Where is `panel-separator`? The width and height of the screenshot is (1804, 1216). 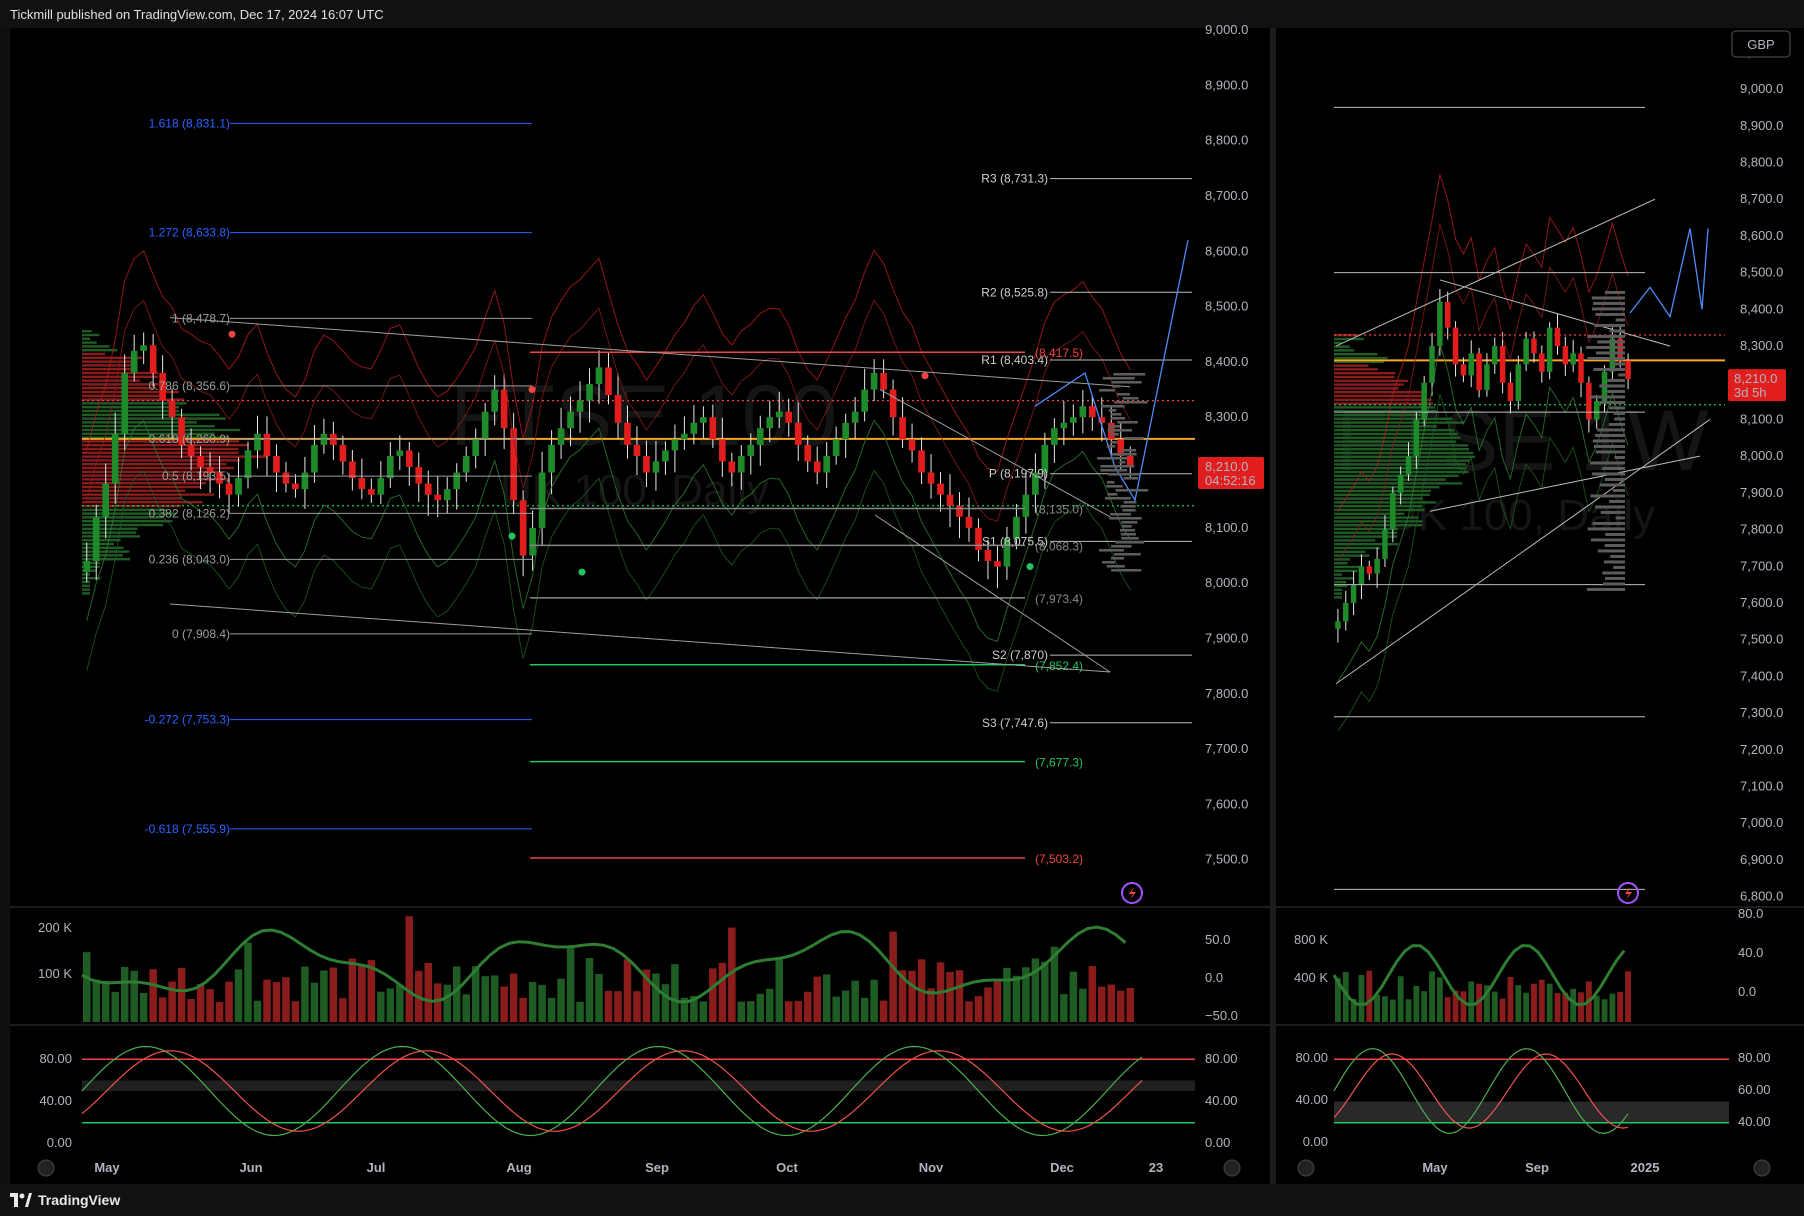
panel-separator is located at coordinates (1273, 606).